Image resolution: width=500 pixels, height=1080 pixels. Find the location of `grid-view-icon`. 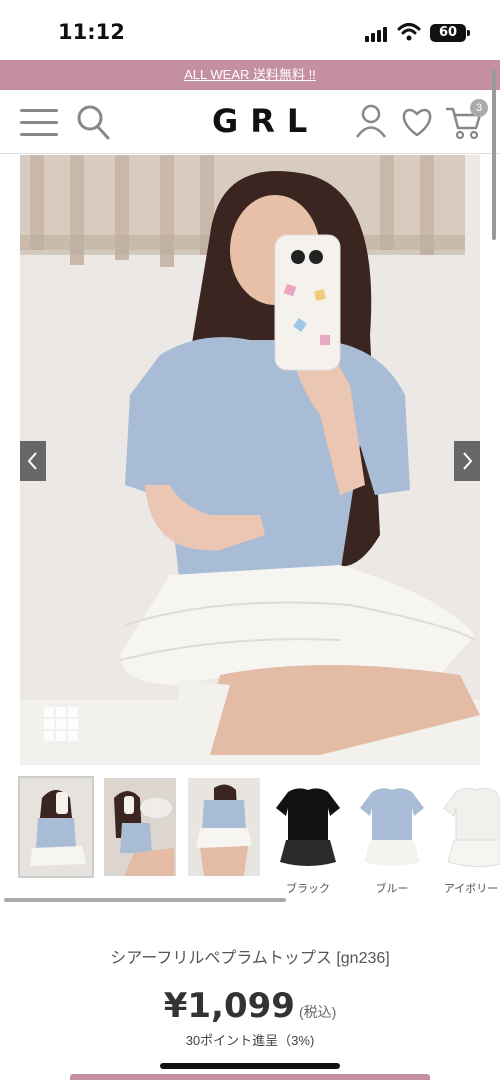

grid-view-icon is located at coordinates (61, 724).